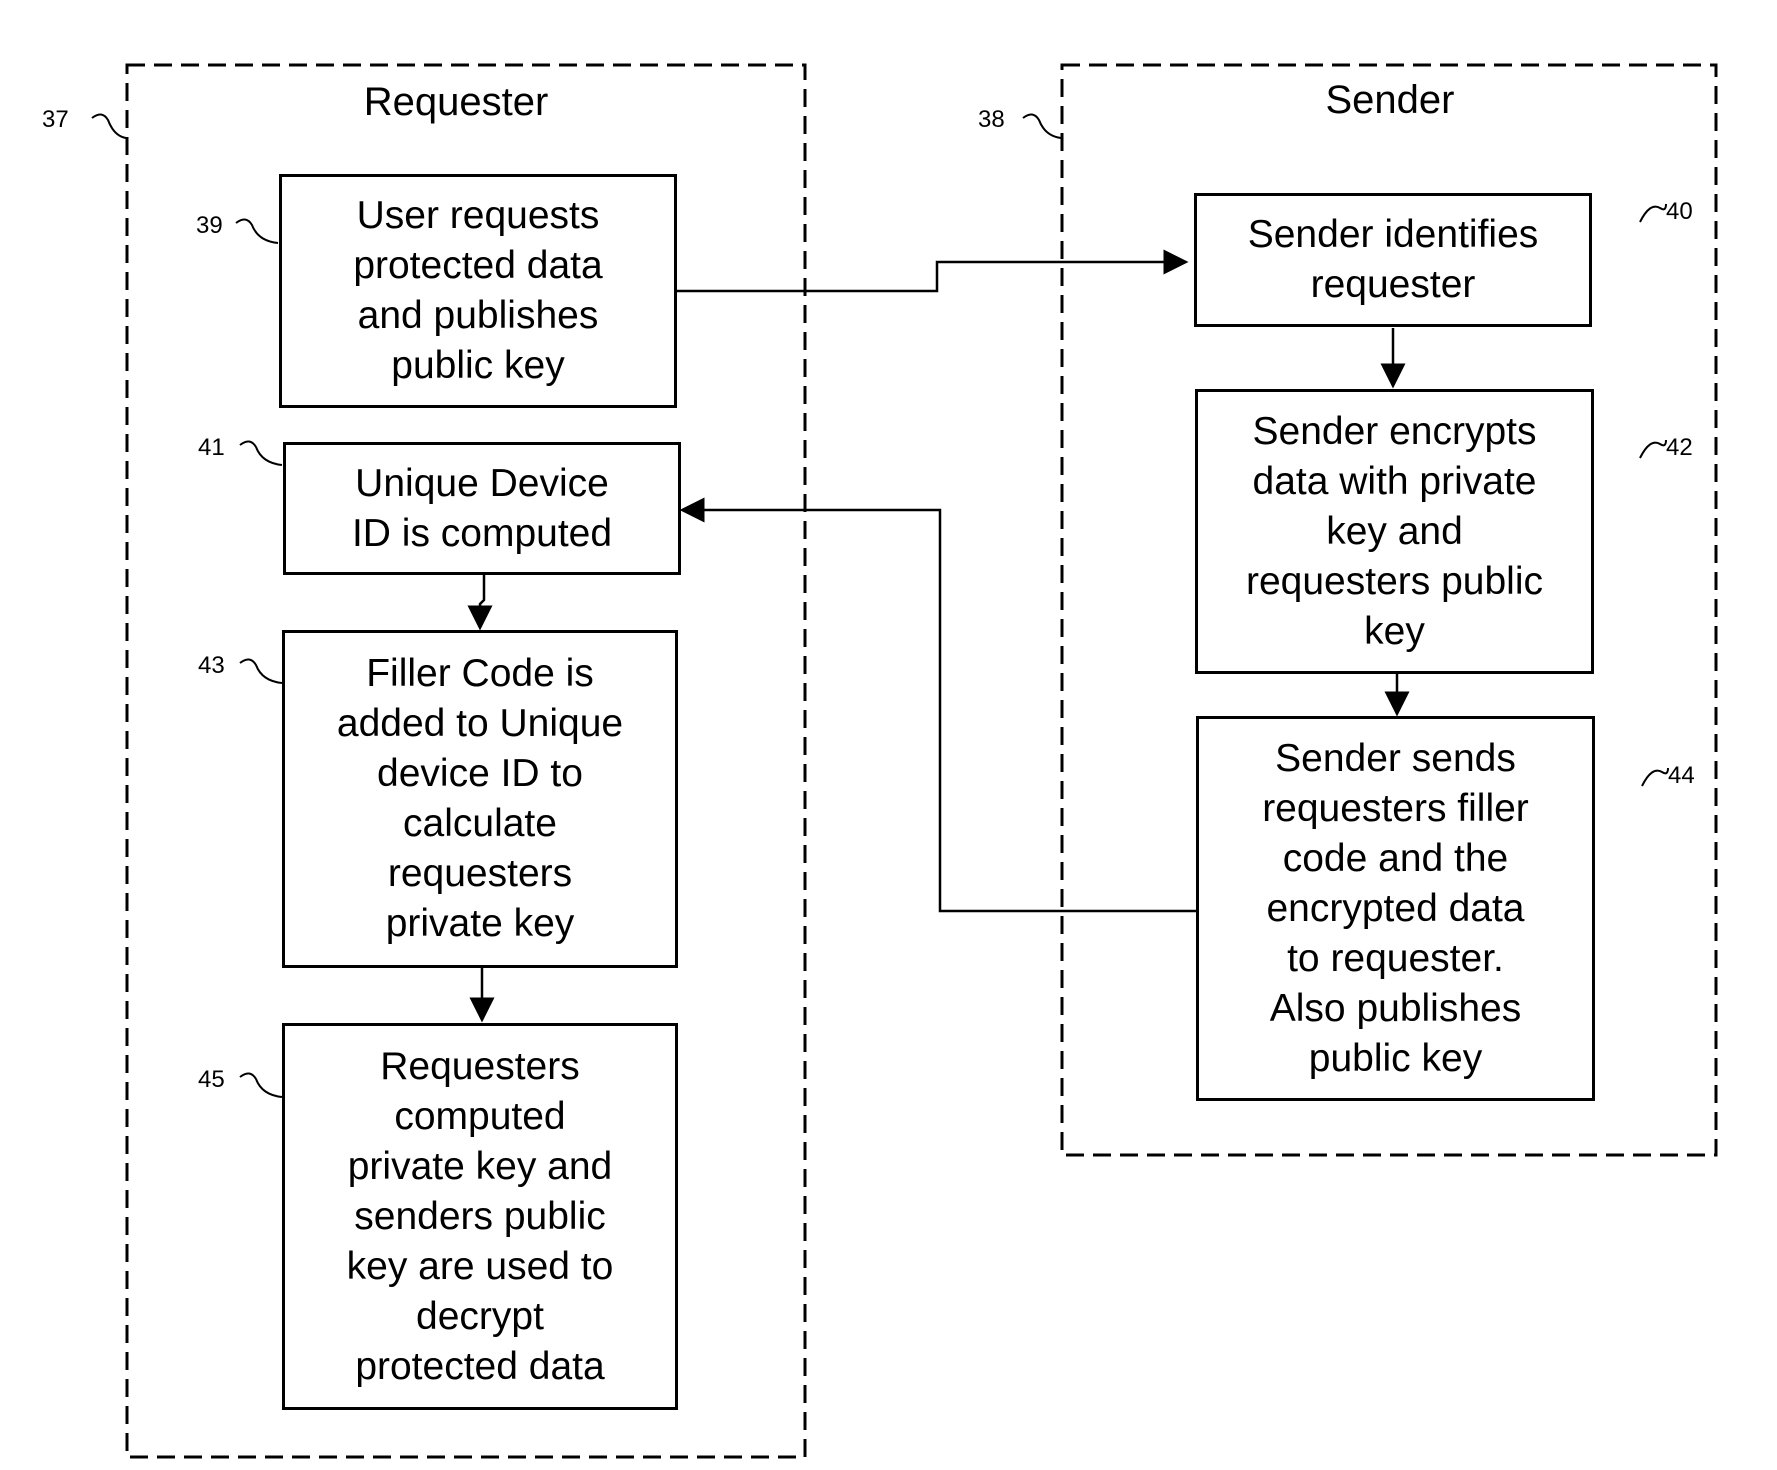 This screenshot has width=1777, height=1470. What do you see at coordinates (209, 225) in the screenshot?
I see `ref-label-39: 39` at bounding box center [209, 225].